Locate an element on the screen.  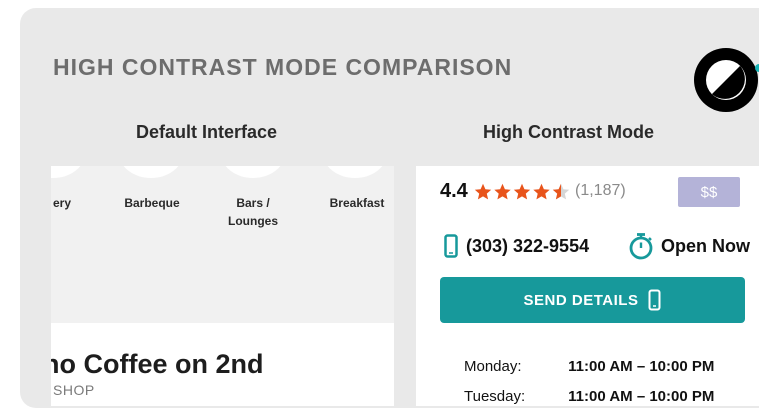
hours-day: Monday: is located at coordinates (493, 366).